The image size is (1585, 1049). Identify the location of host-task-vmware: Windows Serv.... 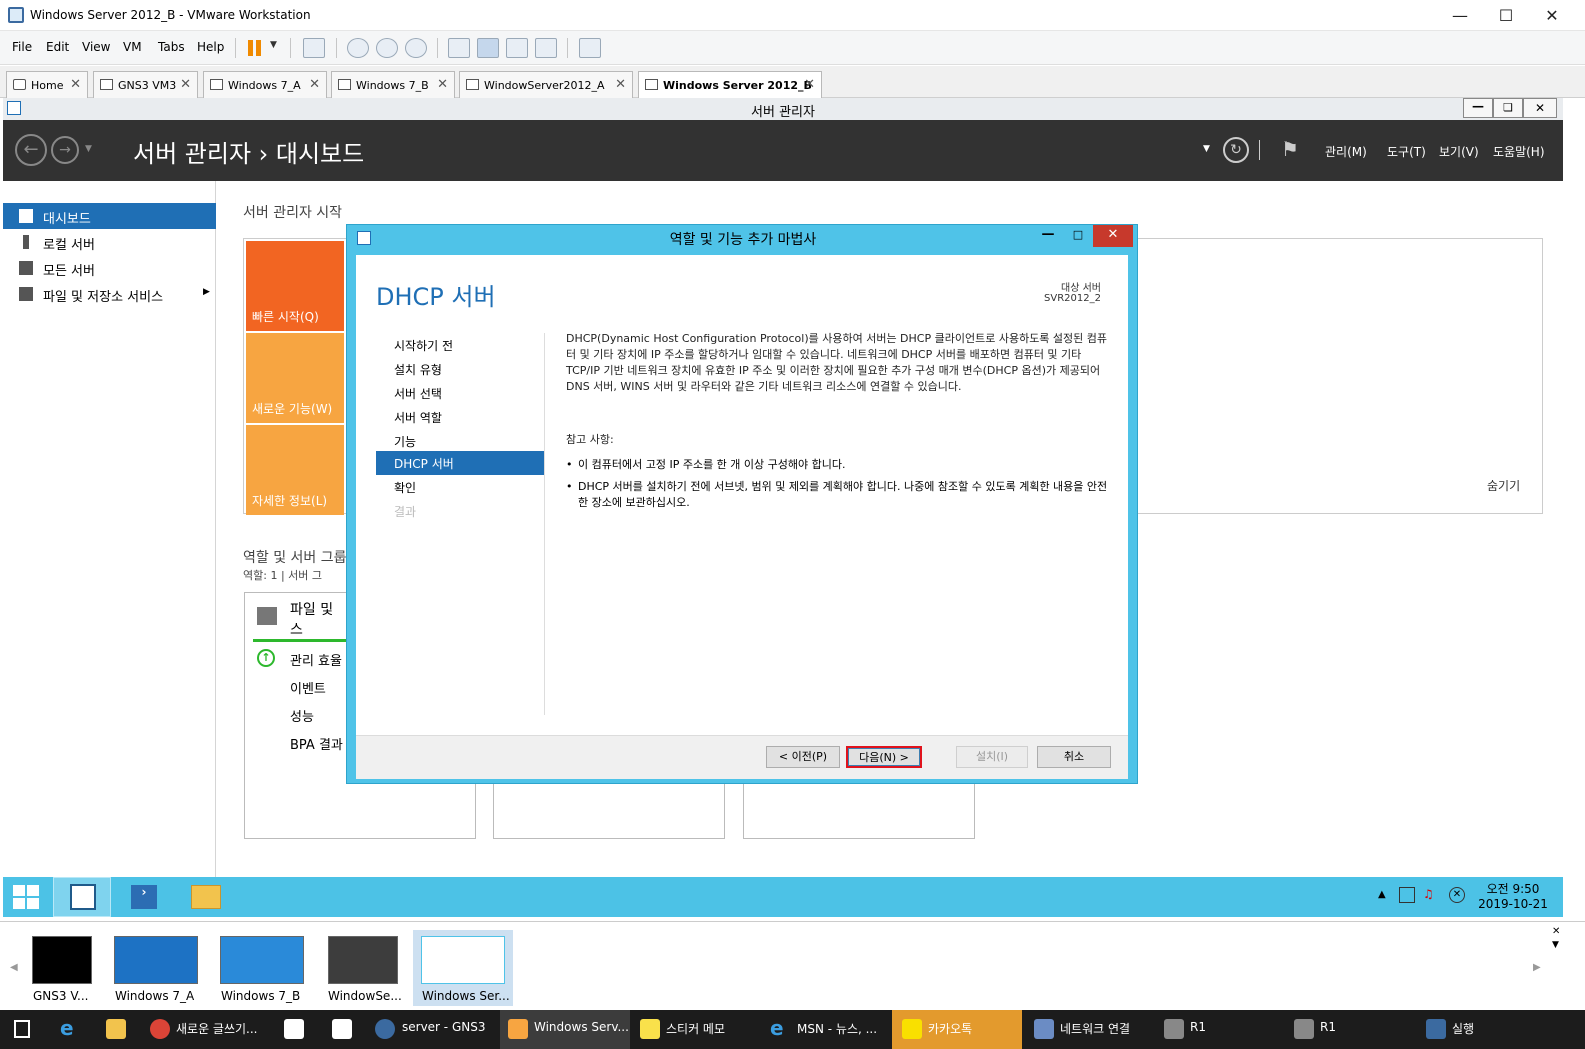
(581, 1027).